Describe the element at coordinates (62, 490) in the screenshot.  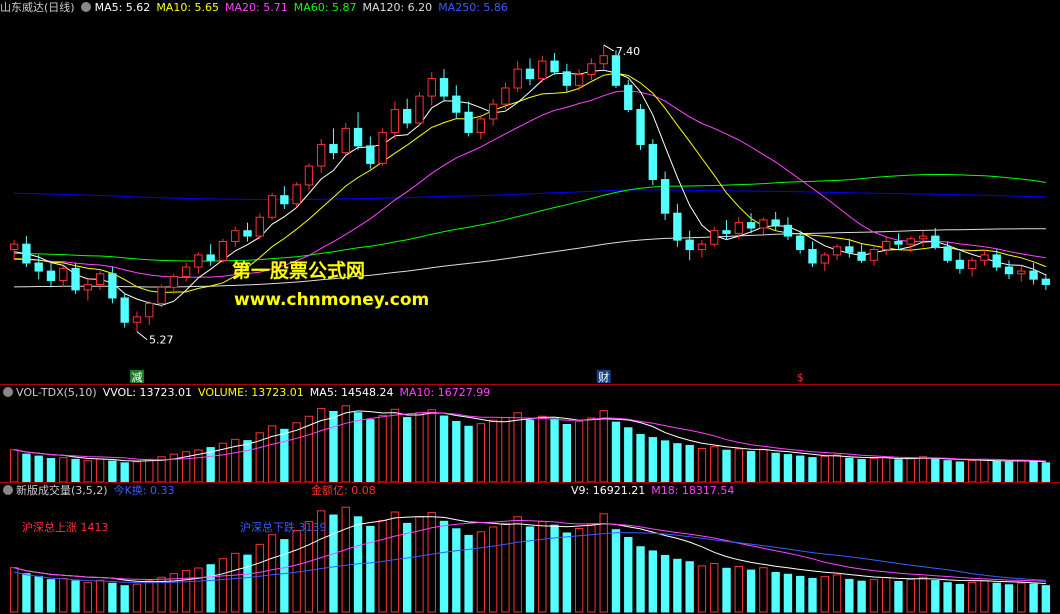
I see `ind-name: 新版成交量(3,5,2)` at that location.